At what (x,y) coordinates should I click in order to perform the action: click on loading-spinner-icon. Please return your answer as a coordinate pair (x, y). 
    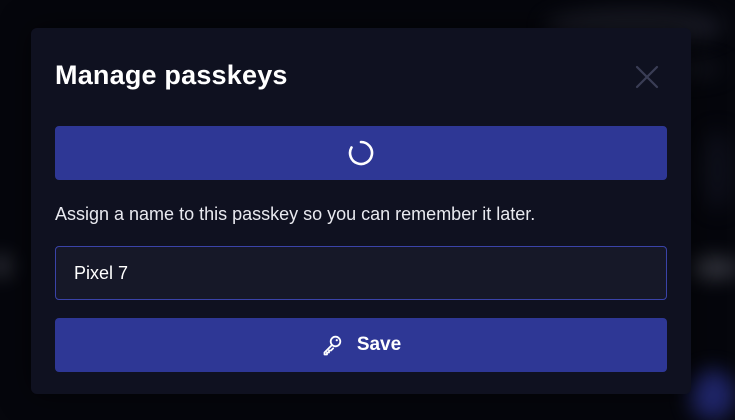
    Looking at the image, I should click on (361, 153).